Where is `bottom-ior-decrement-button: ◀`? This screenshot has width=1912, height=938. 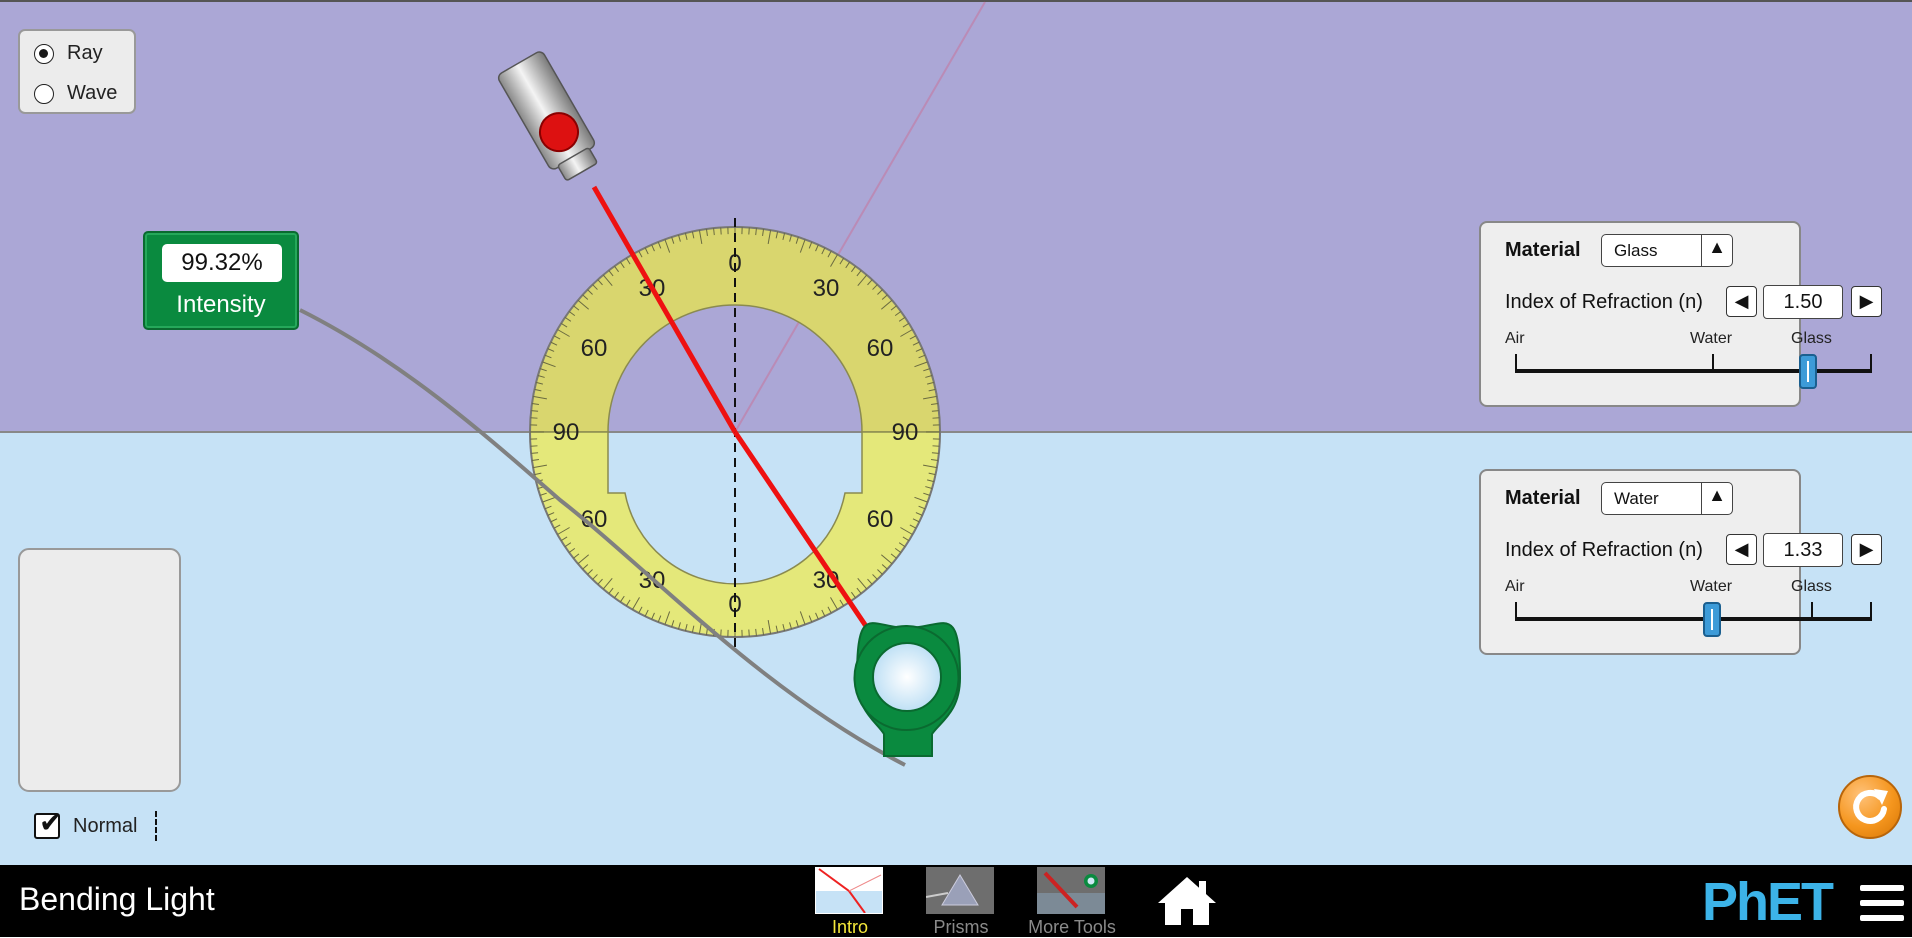
bottom-ior-decrement-button: ◀ is located at coordinates (1741, 549).